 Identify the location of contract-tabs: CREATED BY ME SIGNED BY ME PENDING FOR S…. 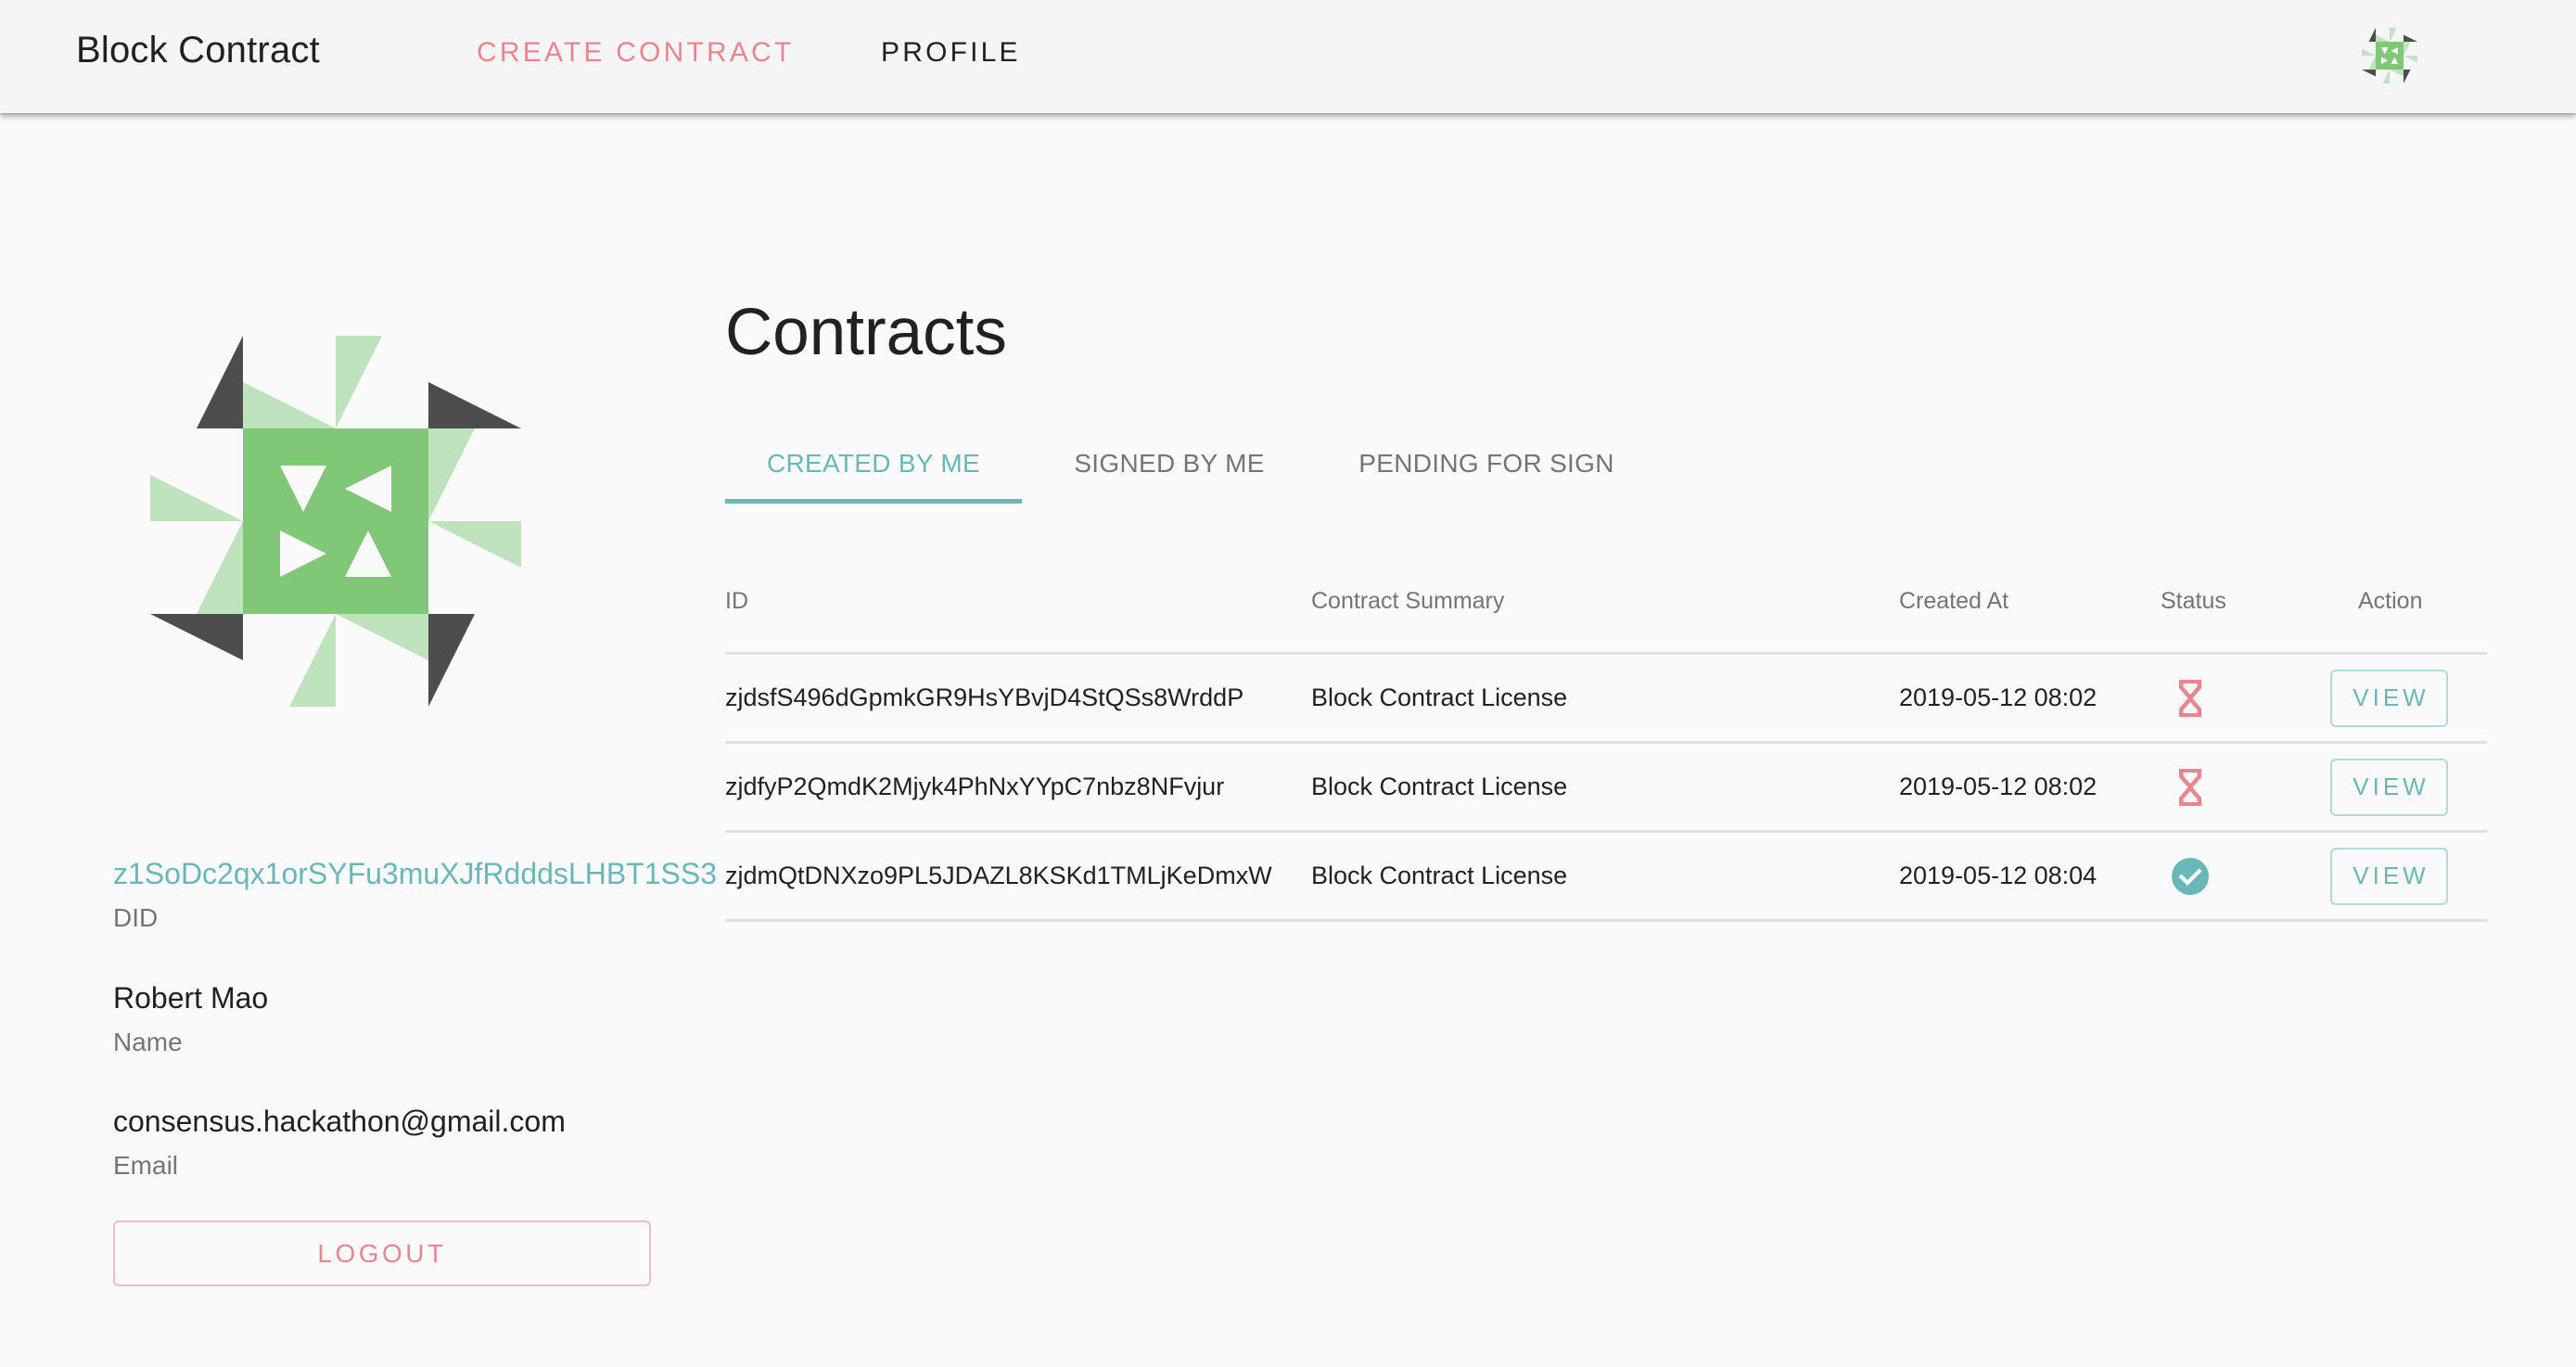
(1190, 464).